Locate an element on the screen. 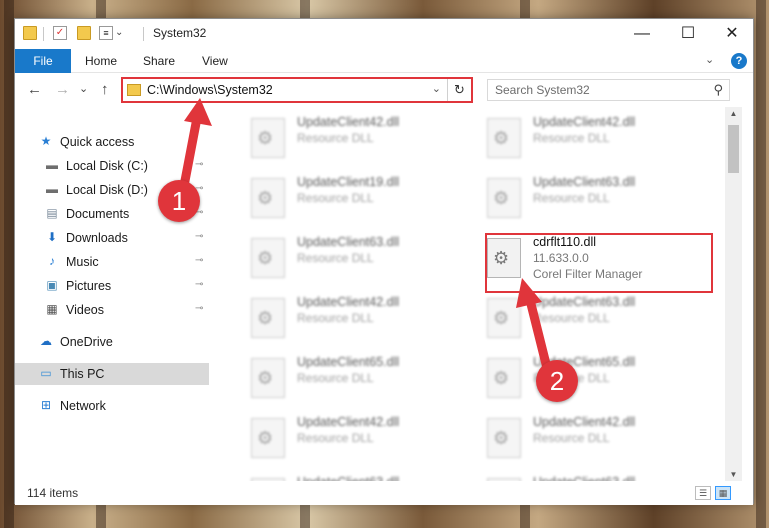 The width and height of the screenshot is (769, 528). new-folder-icon is located at coordinates (84, 33).